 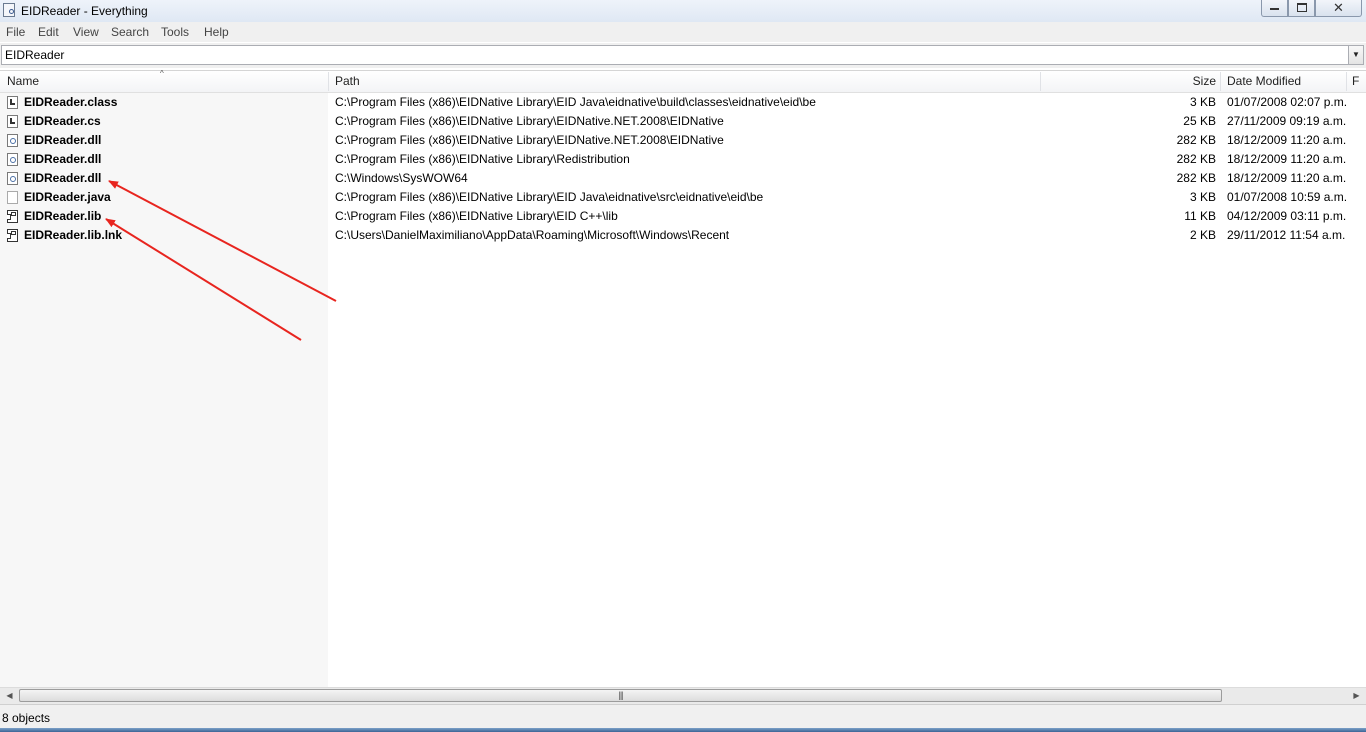 What do you see at coordinates (1356, 696) in the screenshot?
I see `scroll-right-icon: ▶` at bounding box center [1356, 696].